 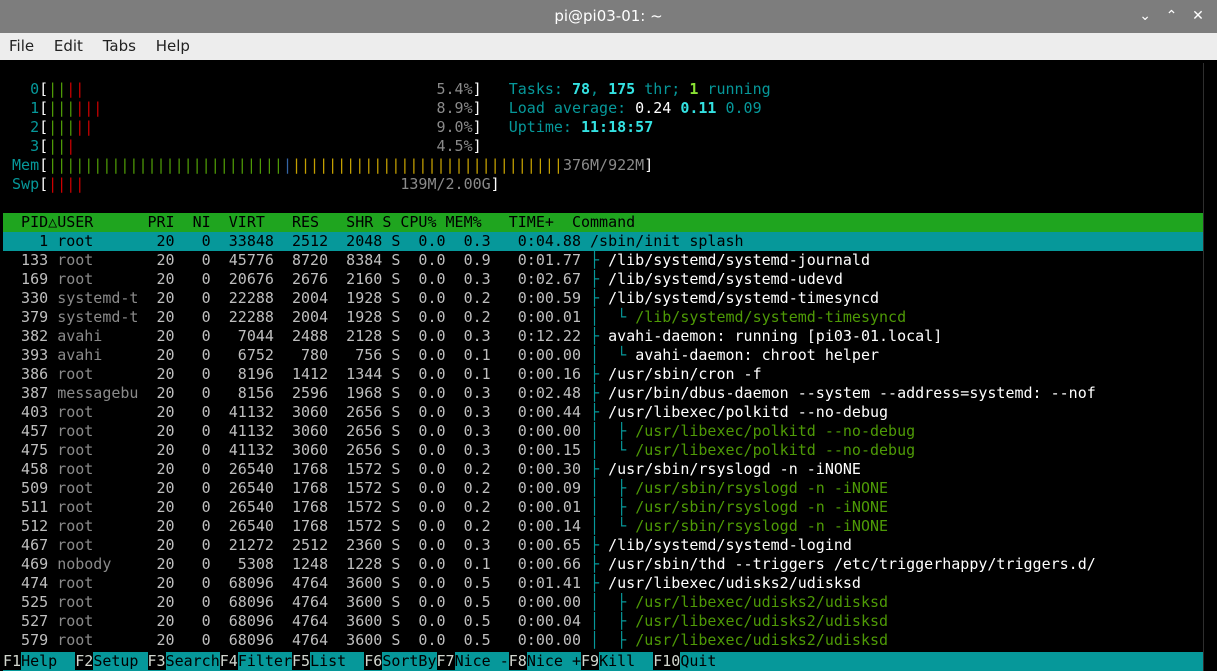 I want to click on swp-label: Swp, so click(x=21, y=184).